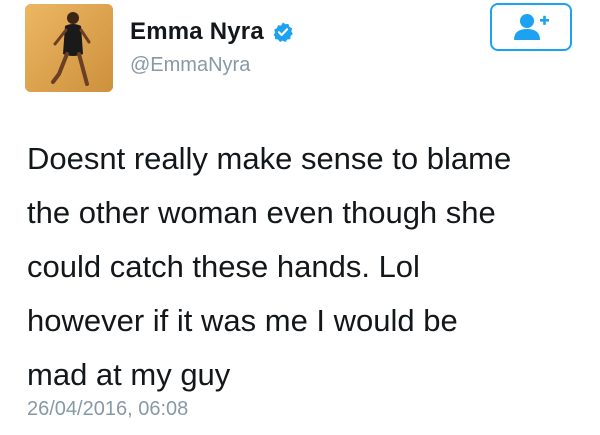 The image size is (600, 435). I want to click on profile-photo-icon, so click(69, 48).